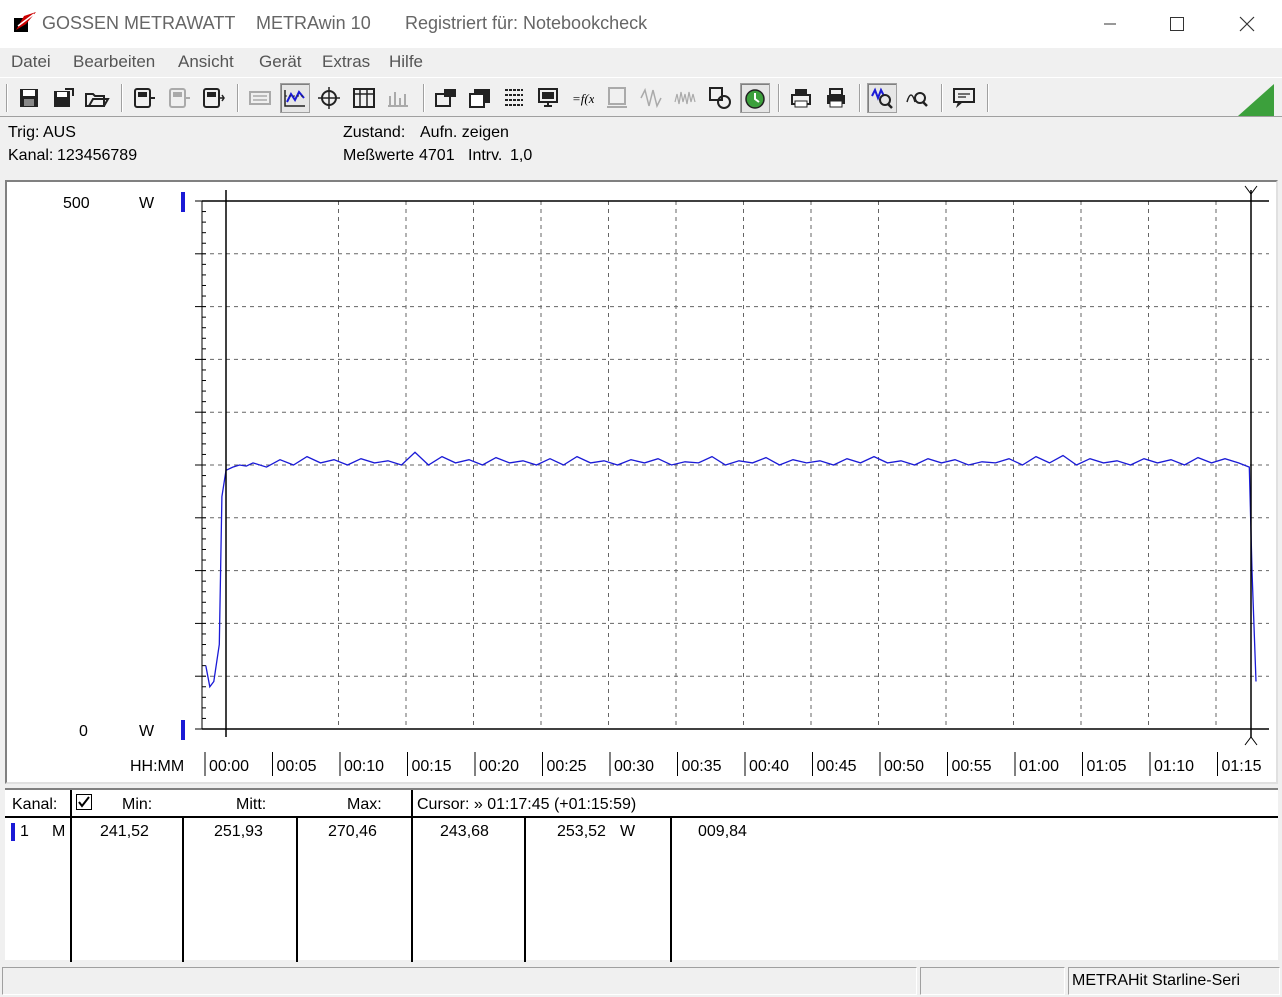  I want to click on device-out-button, so click(213, 98).